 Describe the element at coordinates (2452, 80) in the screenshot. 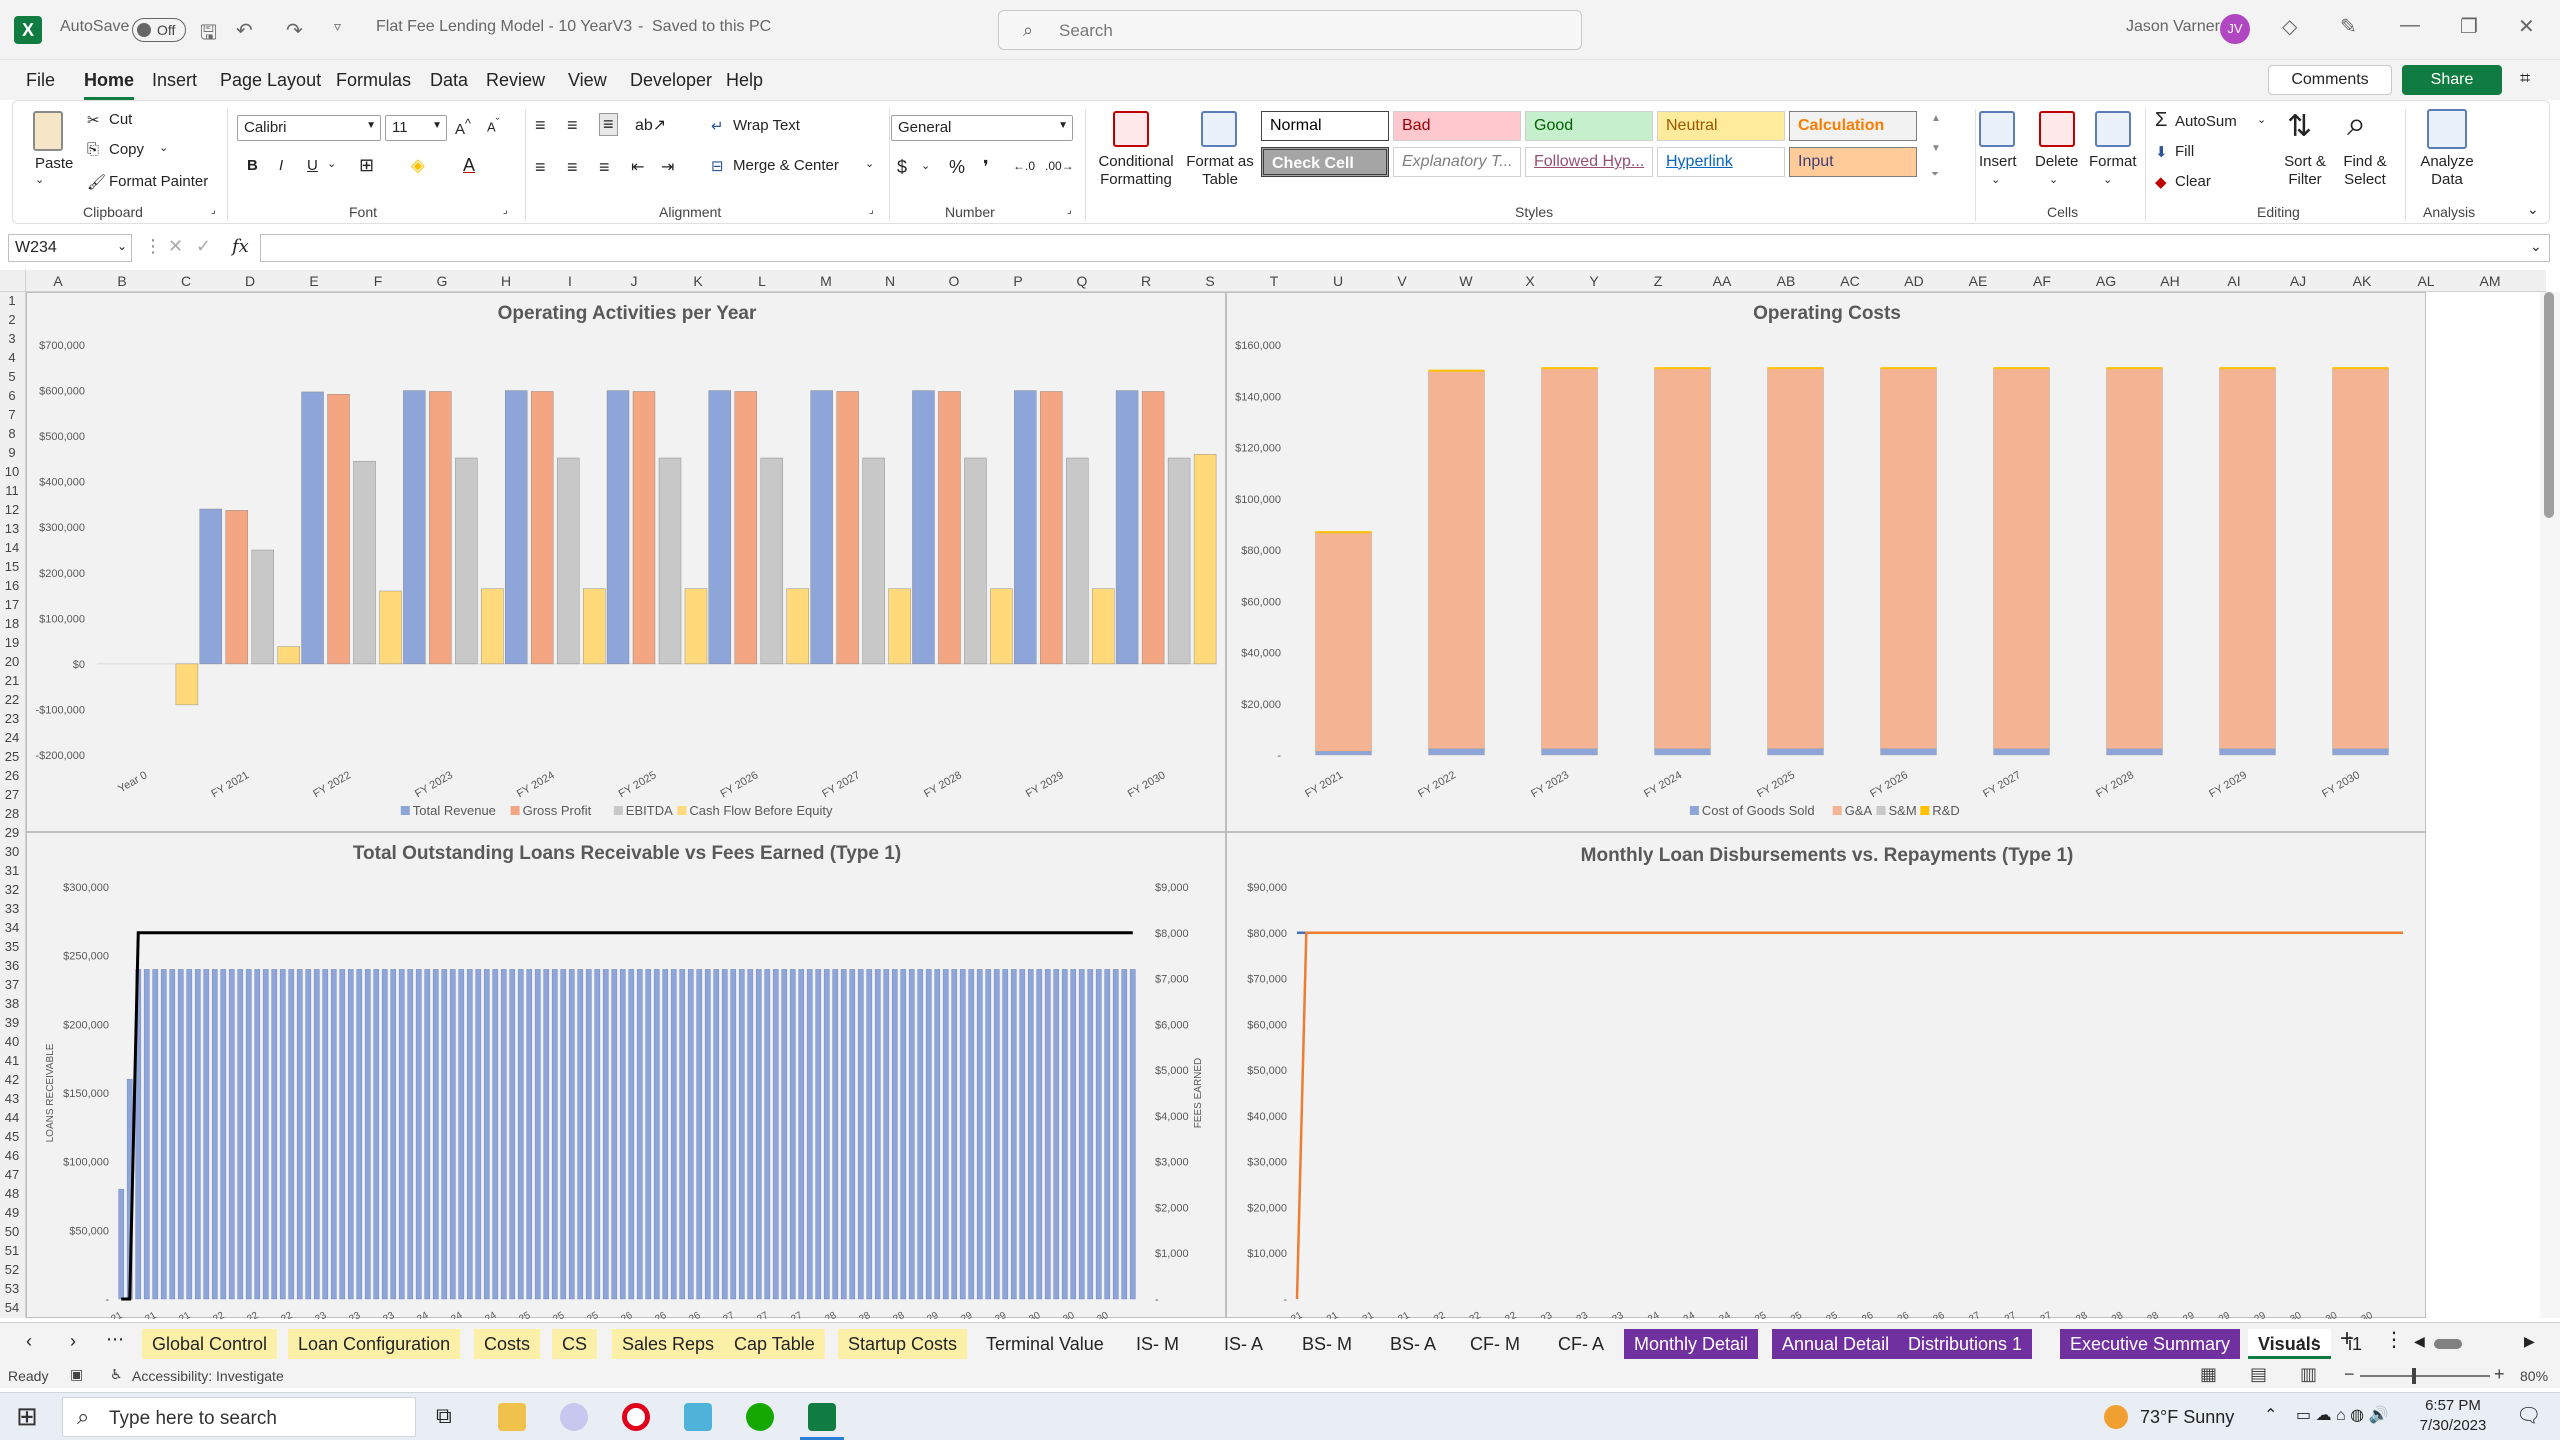

I see `share-button: Share` at that location.